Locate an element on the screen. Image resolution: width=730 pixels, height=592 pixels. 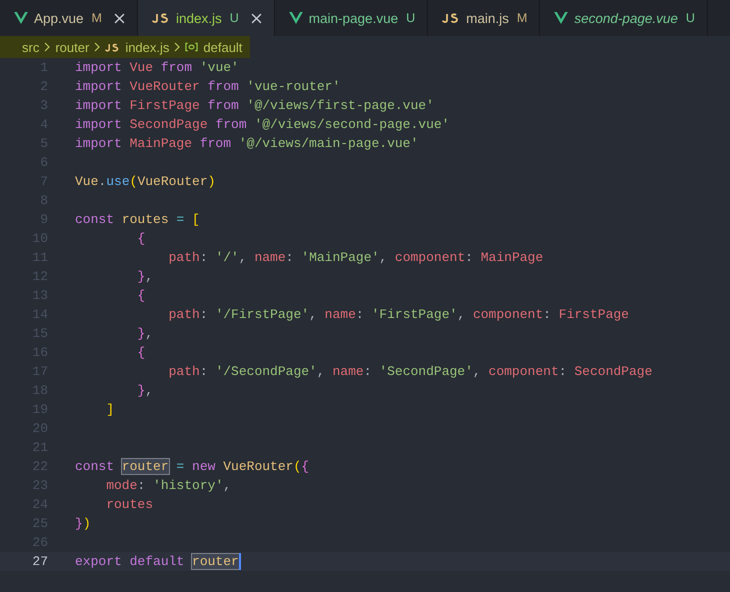
code-line: import MainPage from '@/views/main-page.vue' is located at coordinates (246, 143).